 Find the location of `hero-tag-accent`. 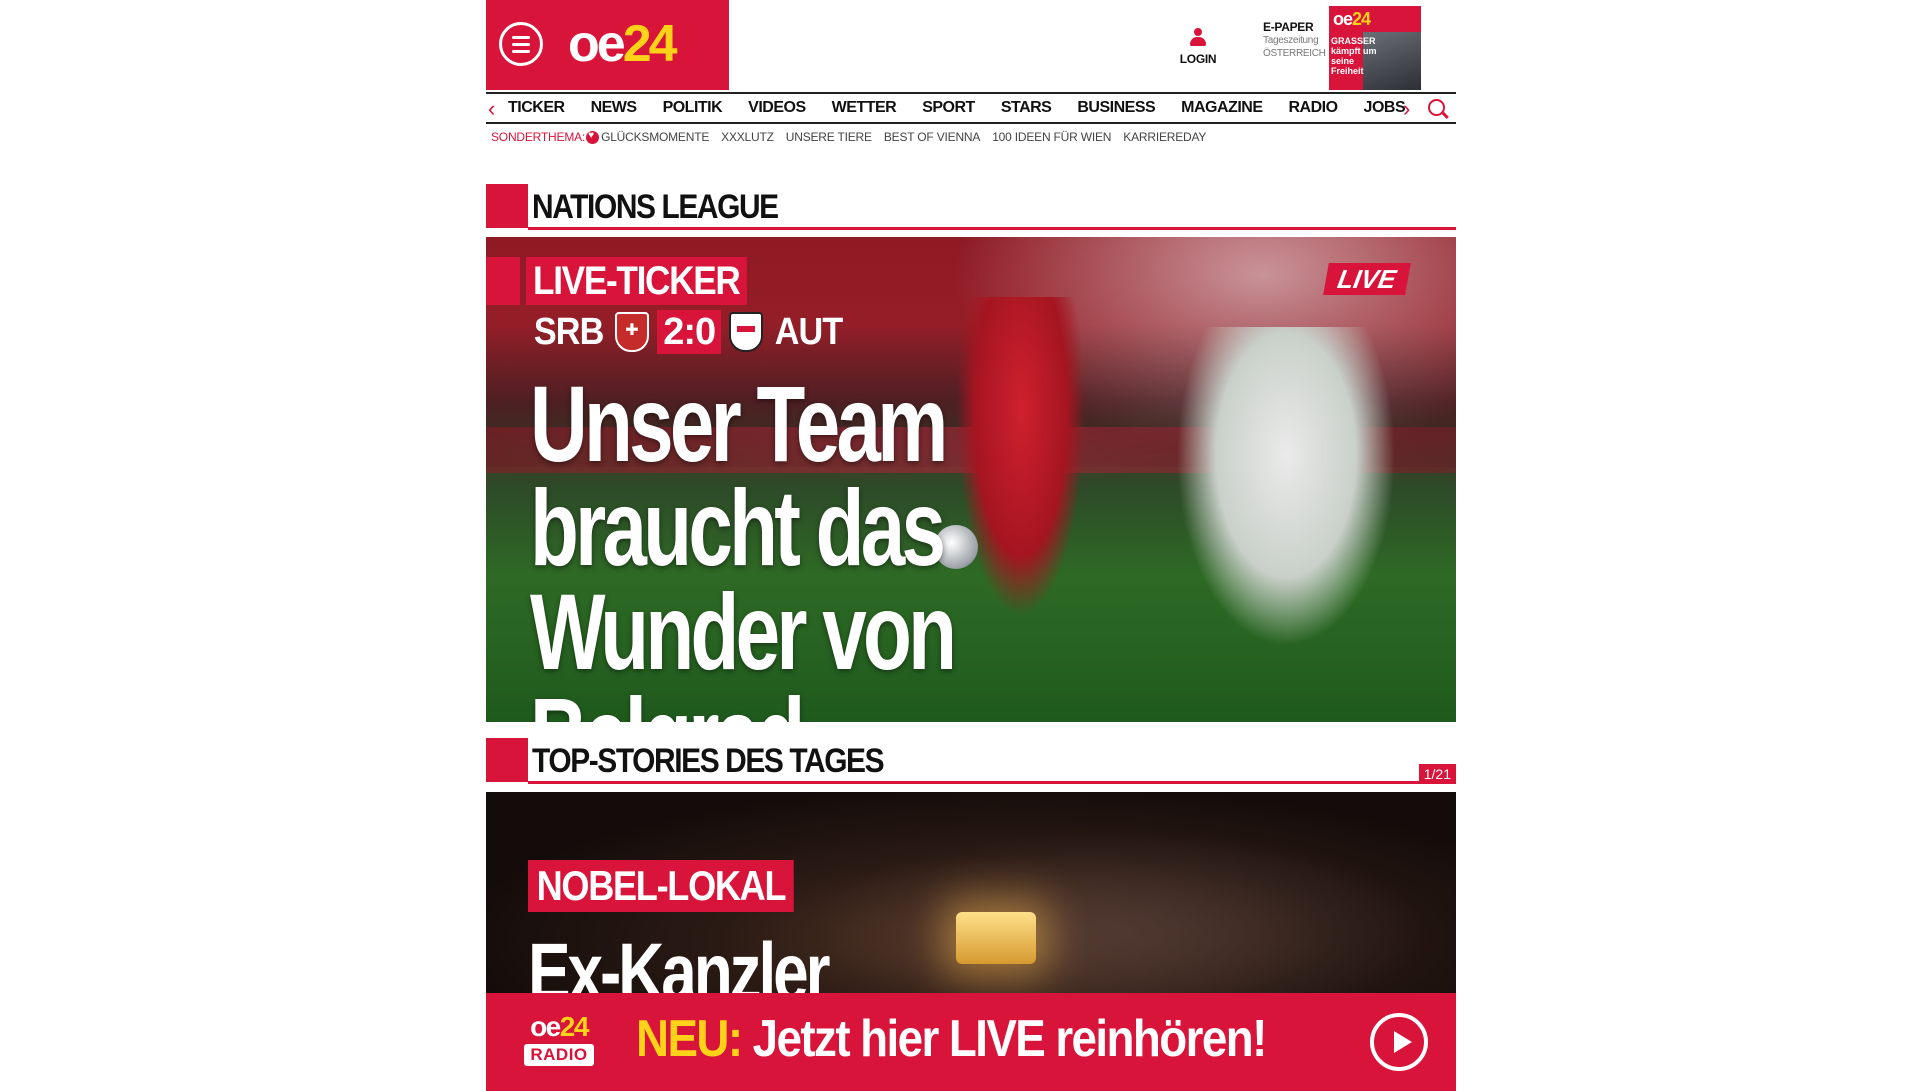

hero-tag-accent is located at coordinates (503, 281).